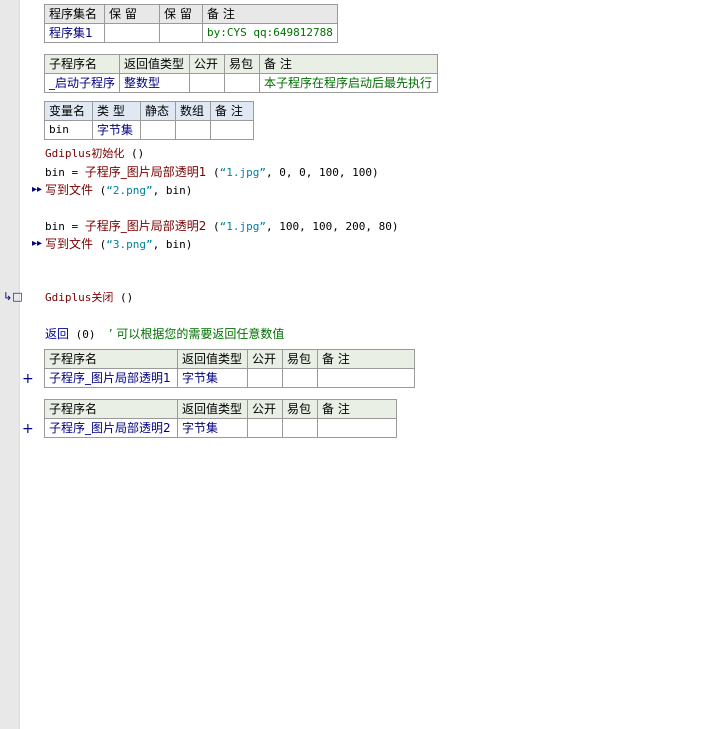  What do you see at coordinates (13, 296) in the screenshot?
I see `loop-return-icon: ↳□` at bounding box center [13, 296].